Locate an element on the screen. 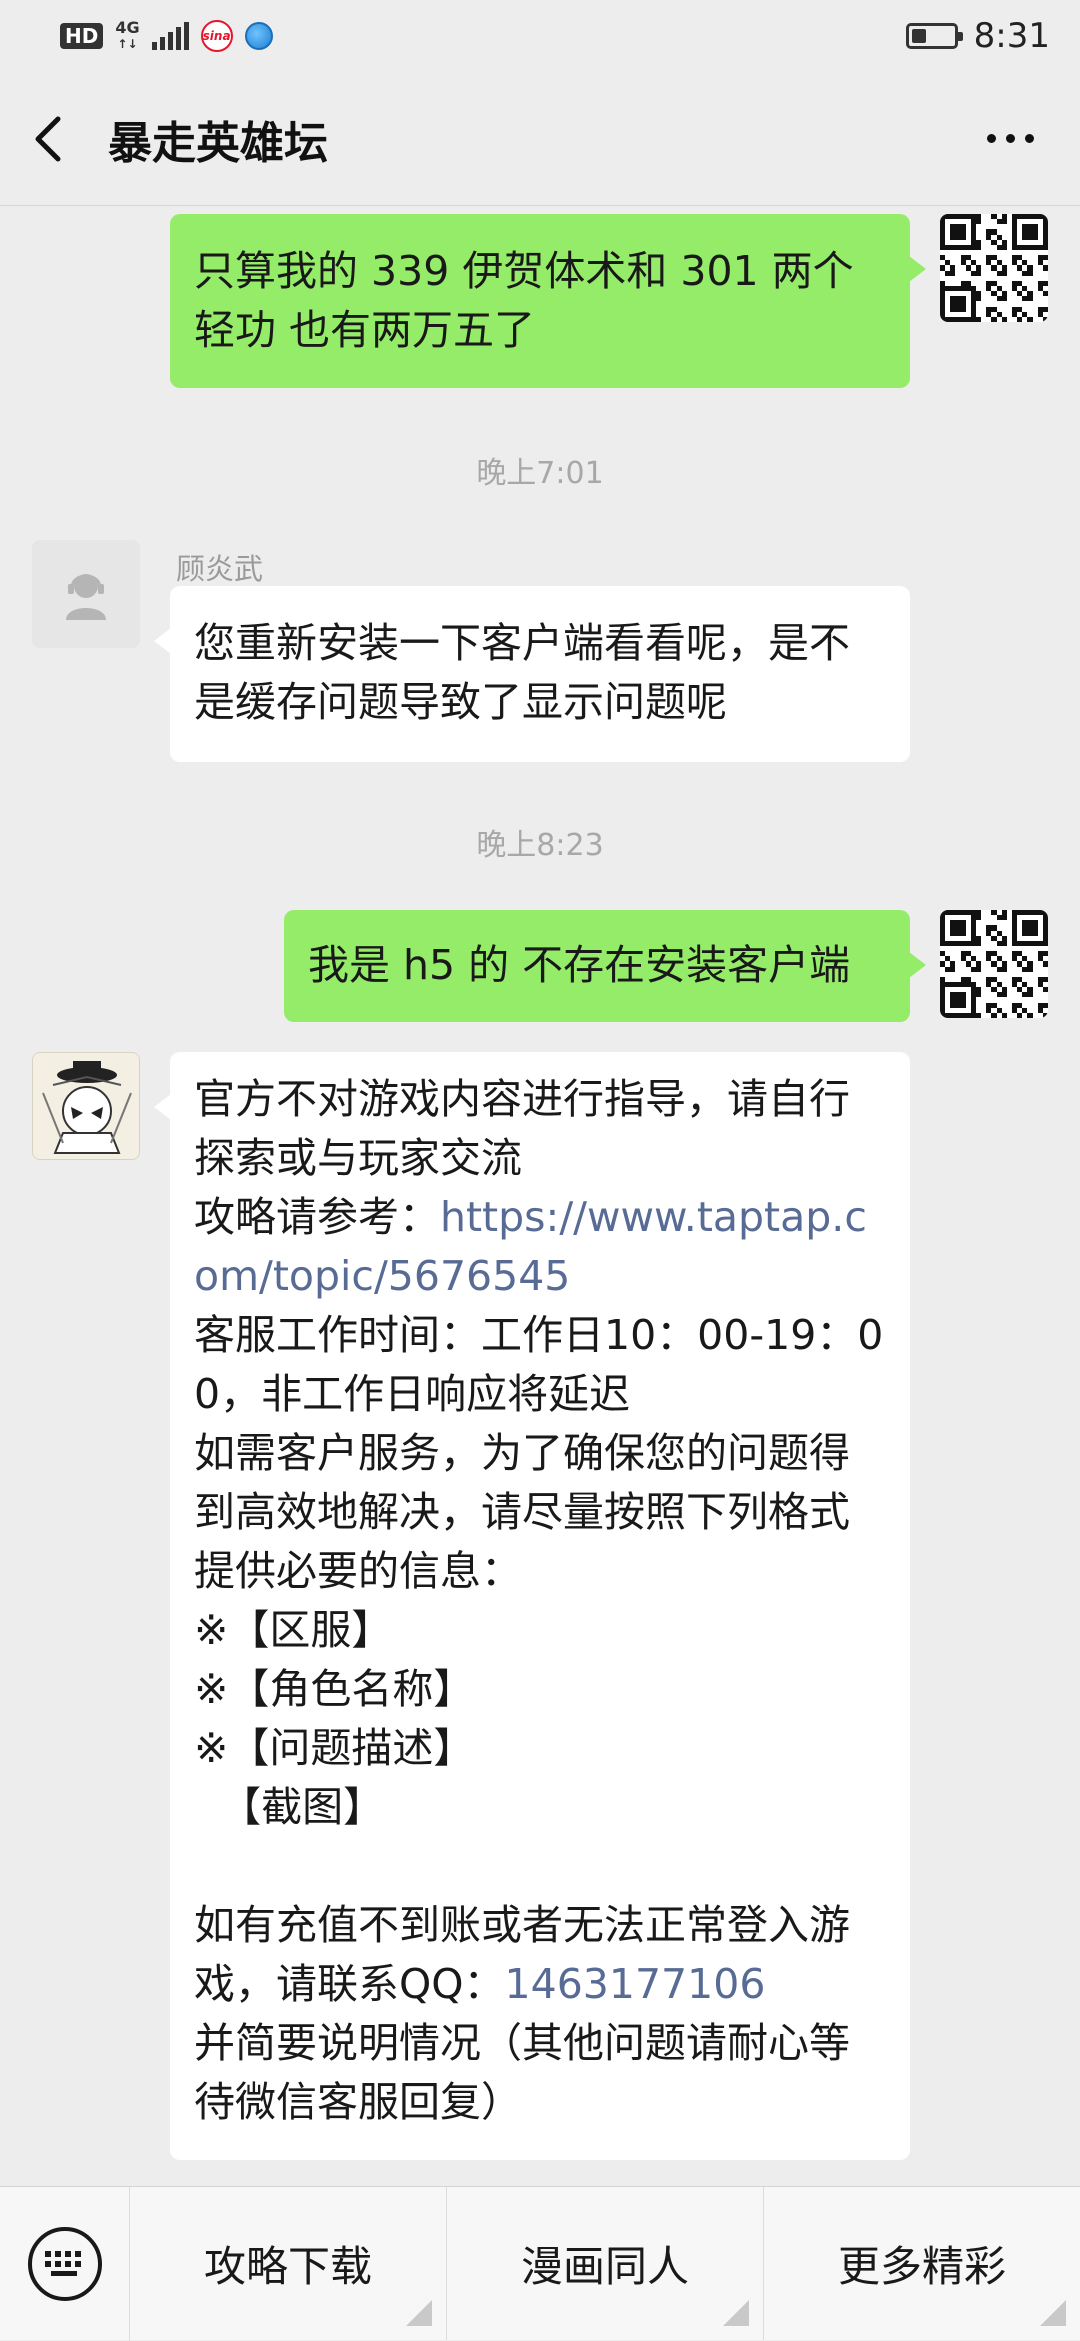 The width and height of the screenshot is (1080, 2341). status-right: 8:31 is located at coordinates (977, 36).